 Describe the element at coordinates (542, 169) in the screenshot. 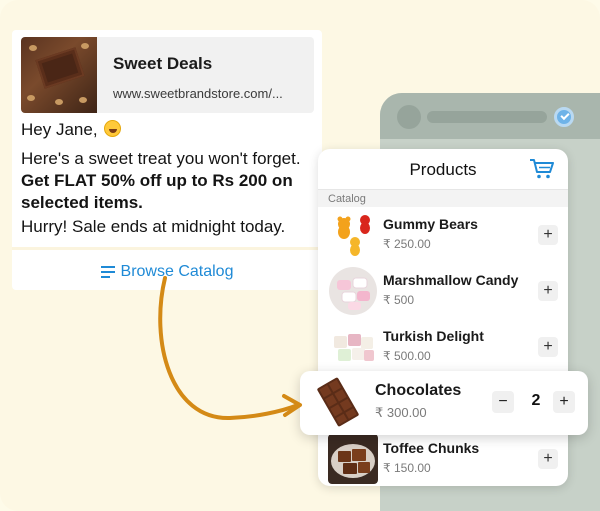

I see `cart-icon` at that location.